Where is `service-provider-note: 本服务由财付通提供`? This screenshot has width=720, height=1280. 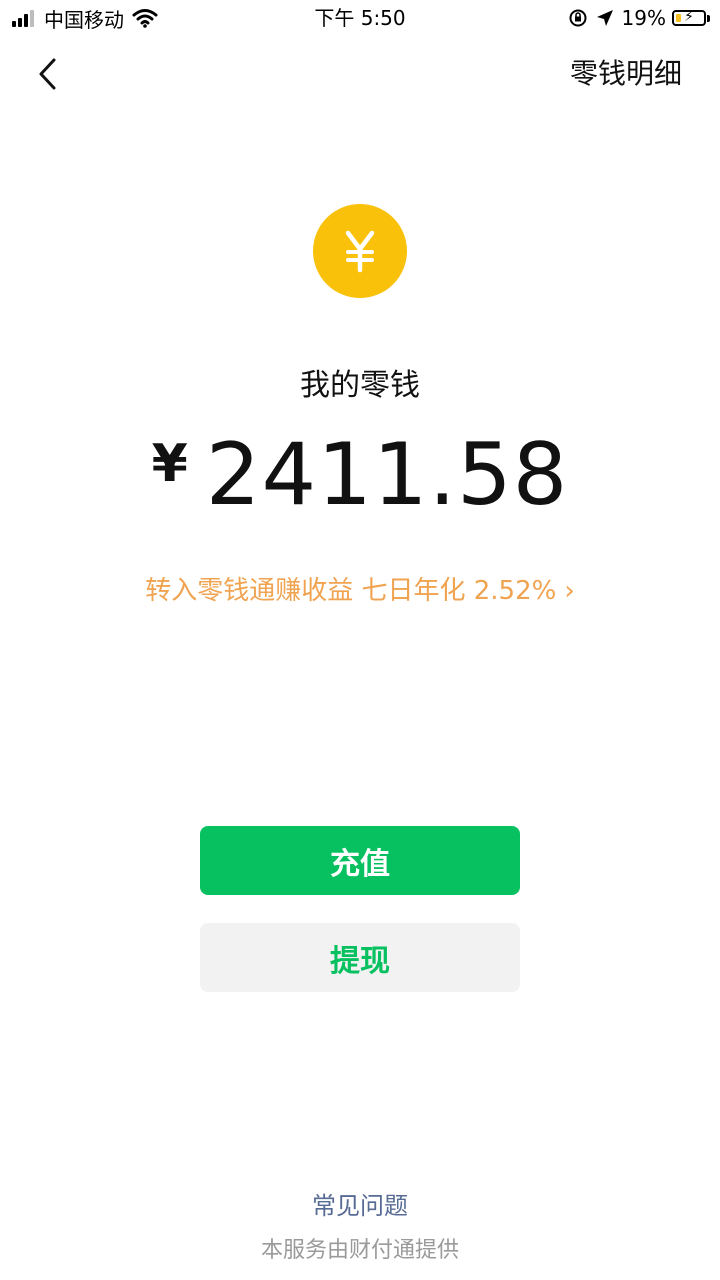
service-provider-note: 本服务由财付通提供 is located at coordinates (359, 1250).